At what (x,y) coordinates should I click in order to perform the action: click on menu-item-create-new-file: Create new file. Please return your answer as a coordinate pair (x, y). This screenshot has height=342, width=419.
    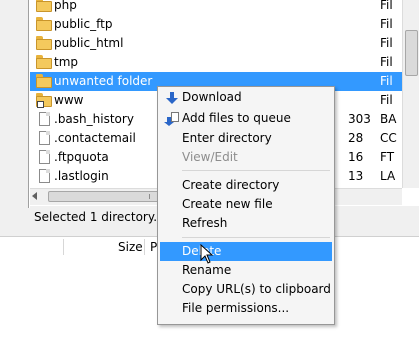
    Looking at the image, I should click on (246, 204).